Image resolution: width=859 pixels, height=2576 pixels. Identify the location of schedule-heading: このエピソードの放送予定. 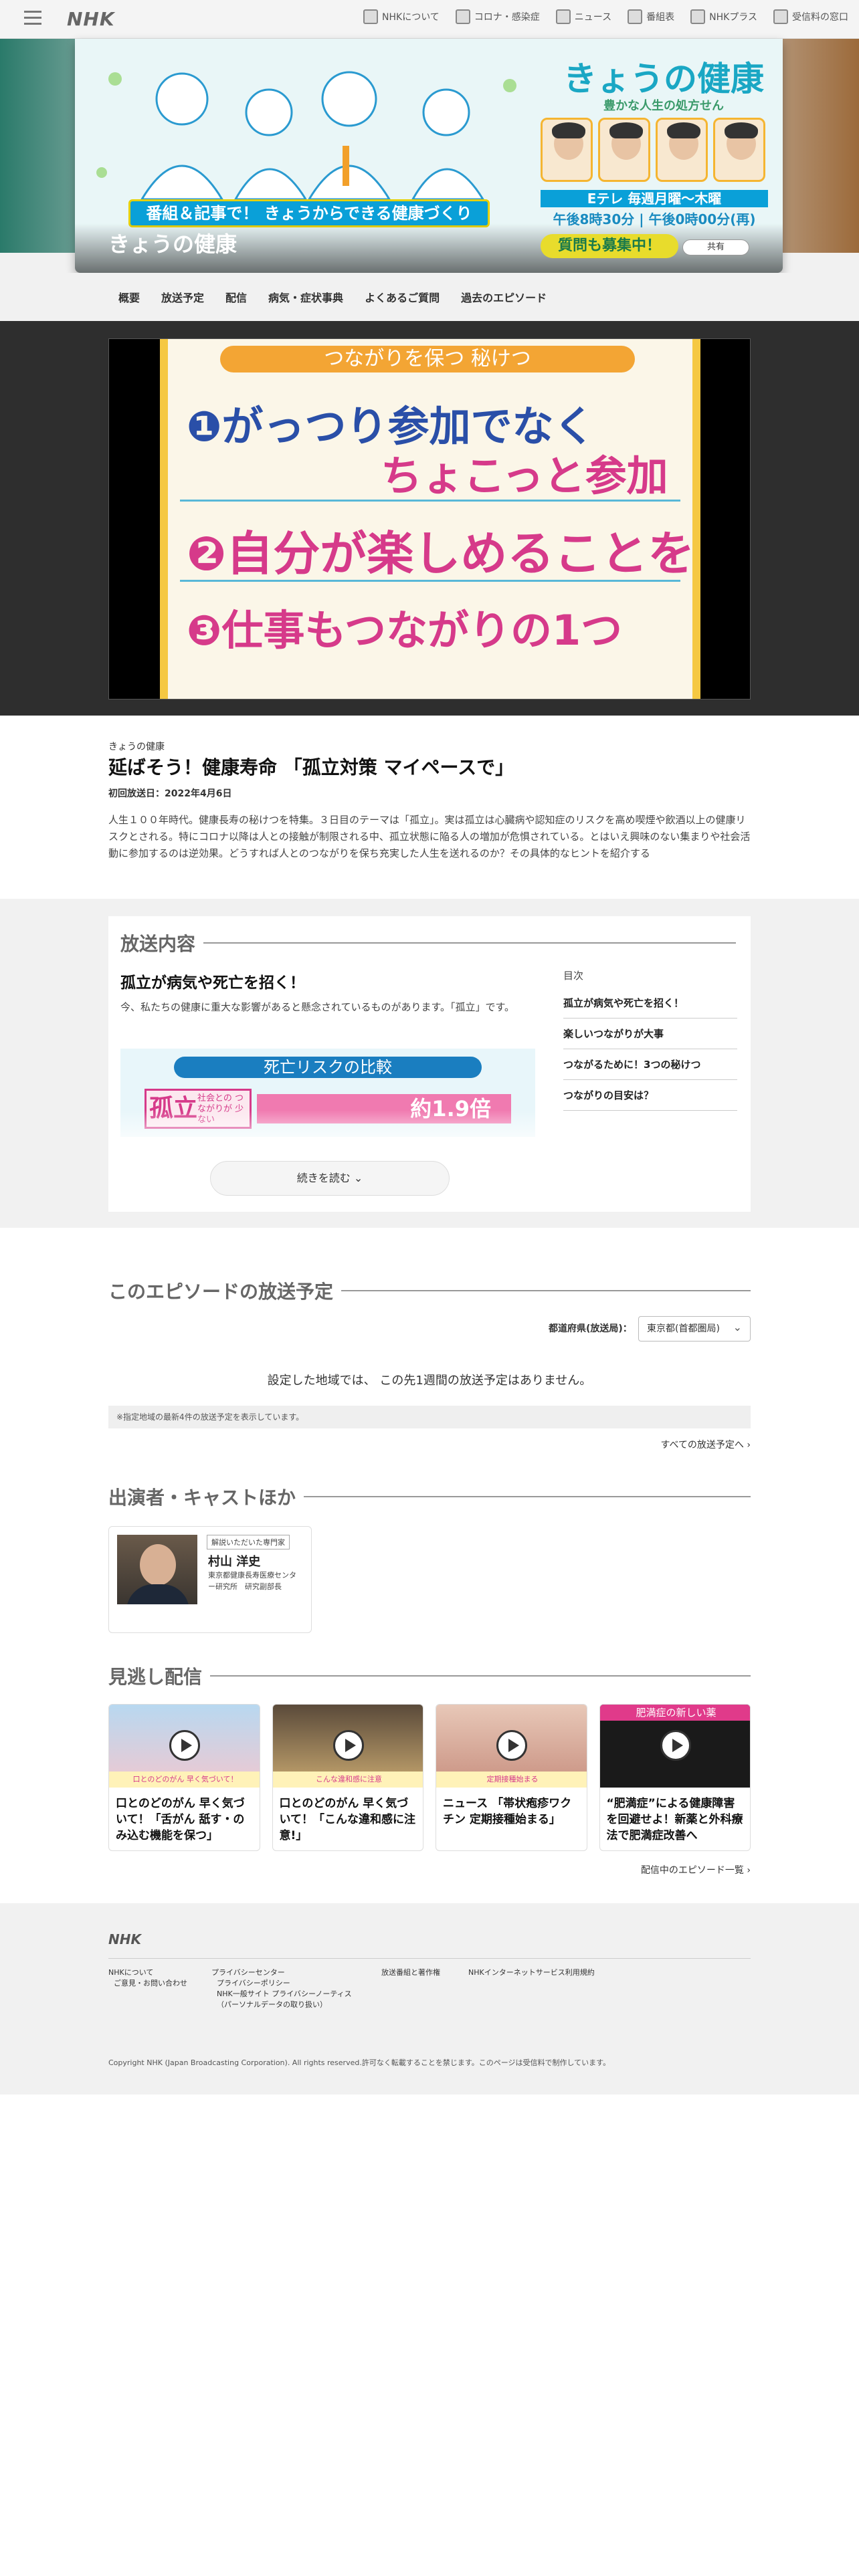
(429, 1290).